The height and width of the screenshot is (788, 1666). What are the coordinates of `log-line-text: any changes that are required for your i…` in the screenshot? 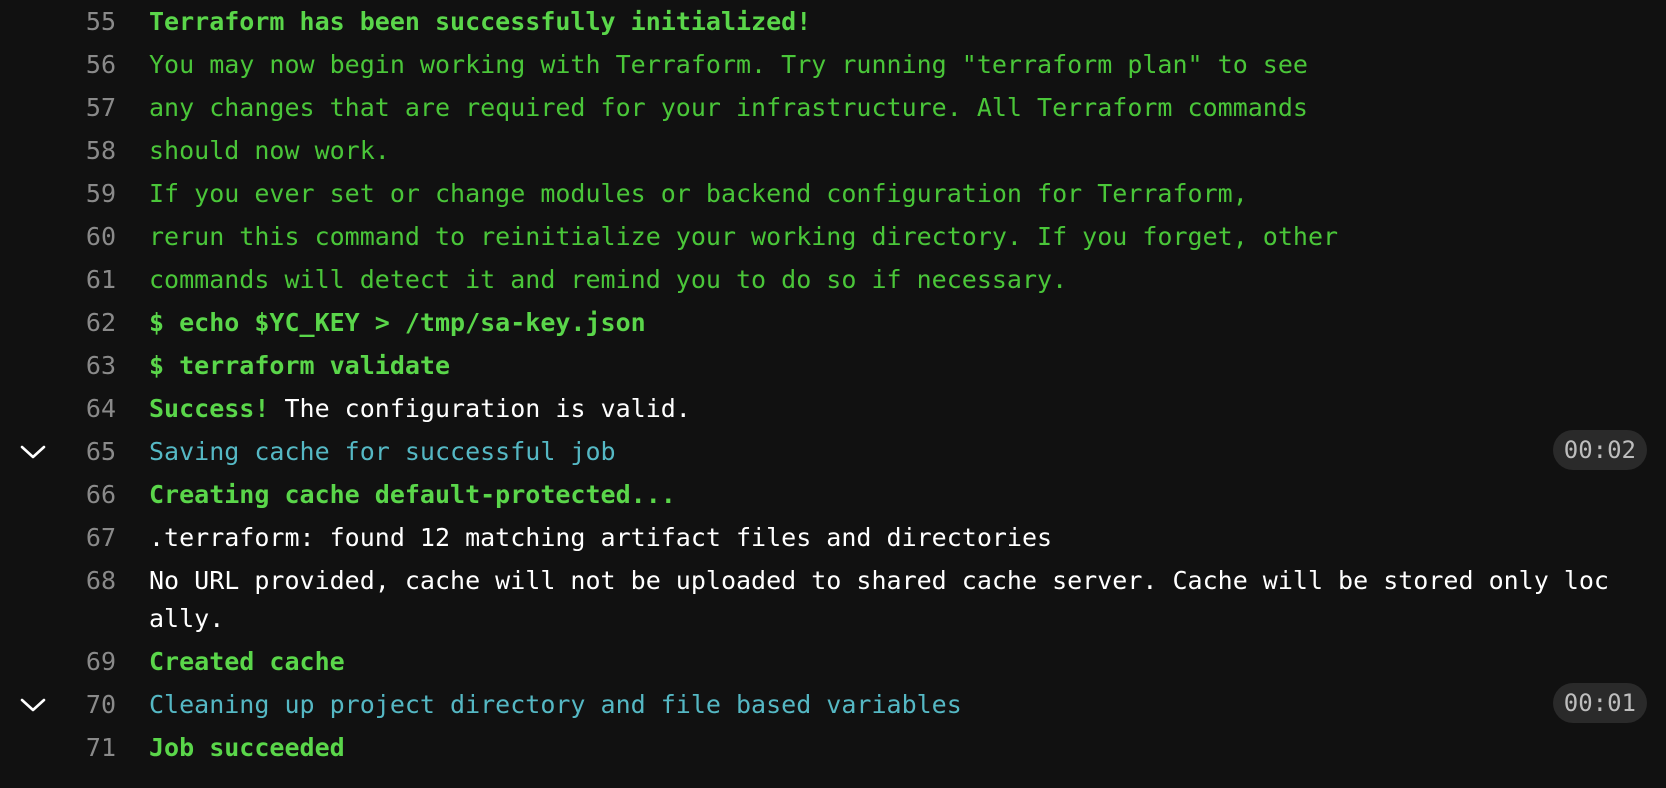 It's located at (886, 106).